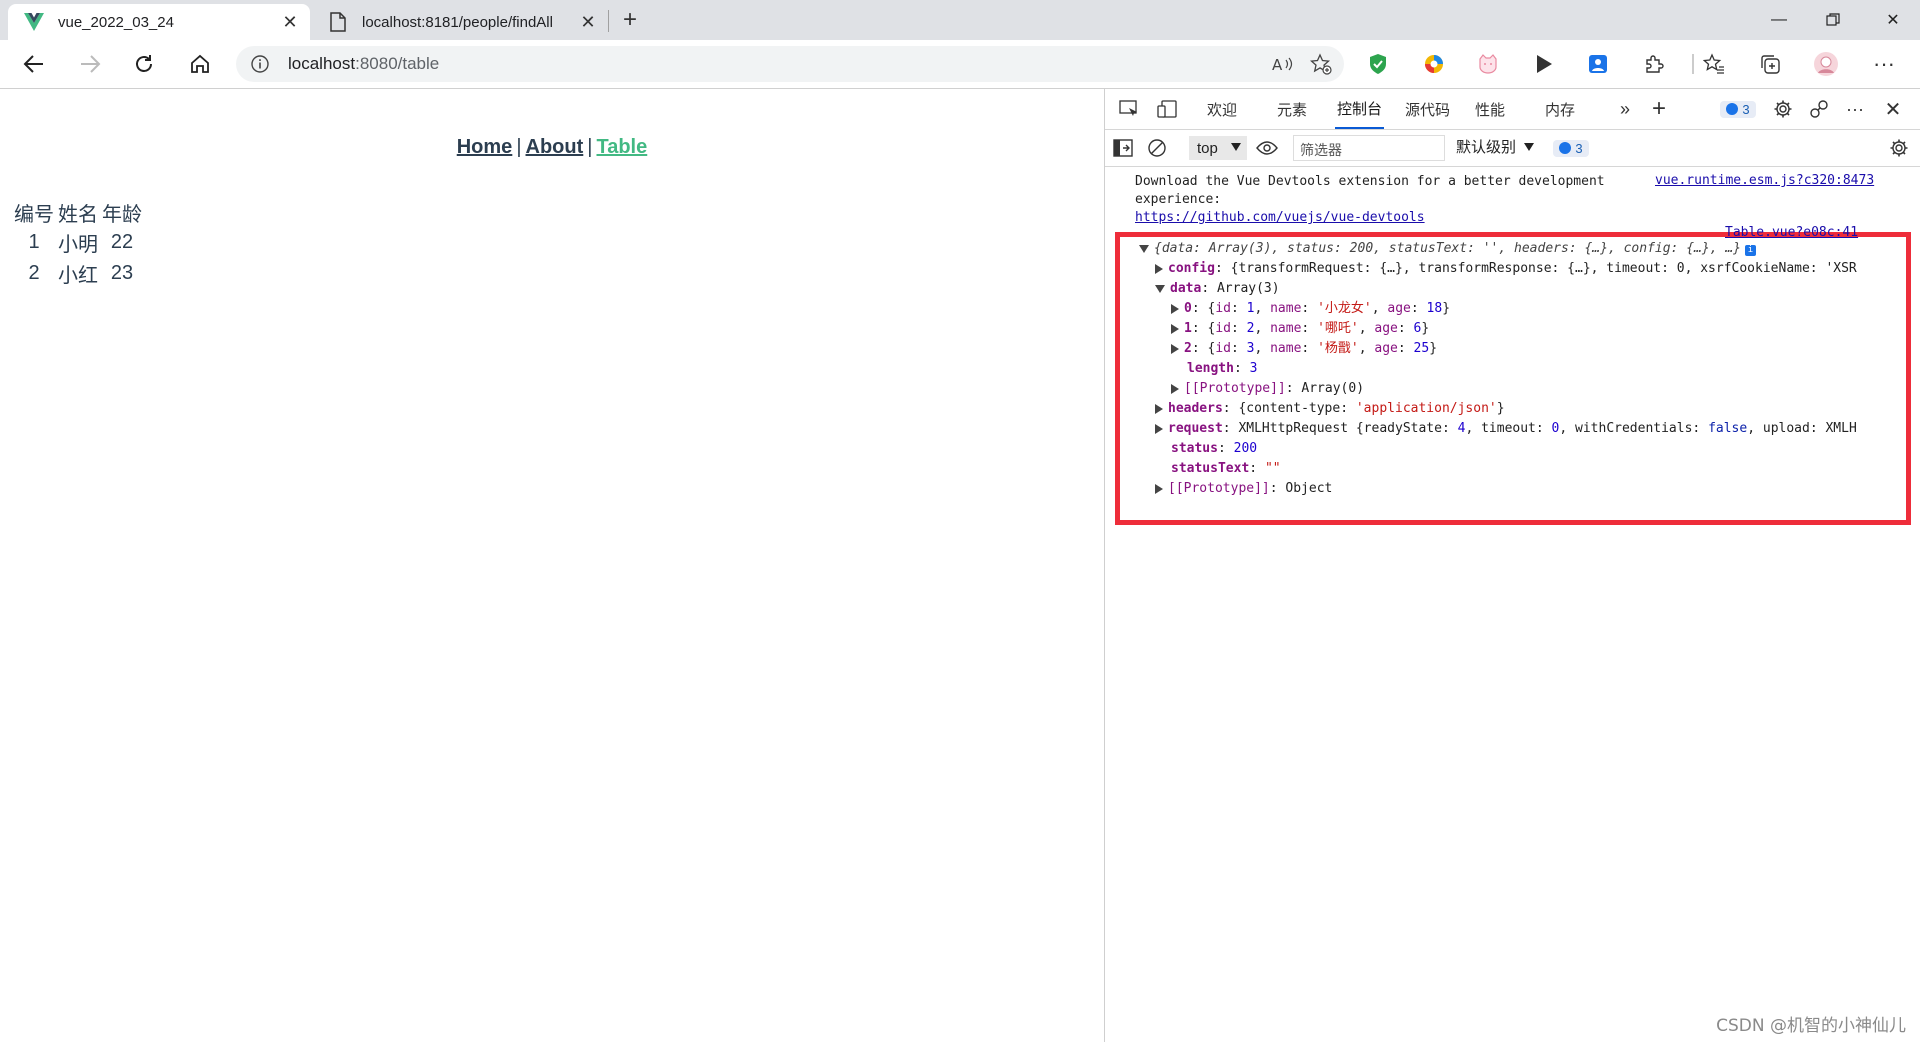 The image size is (1920, 1042). I want to click on read-aloud-icon: A, so click(1283, 64).